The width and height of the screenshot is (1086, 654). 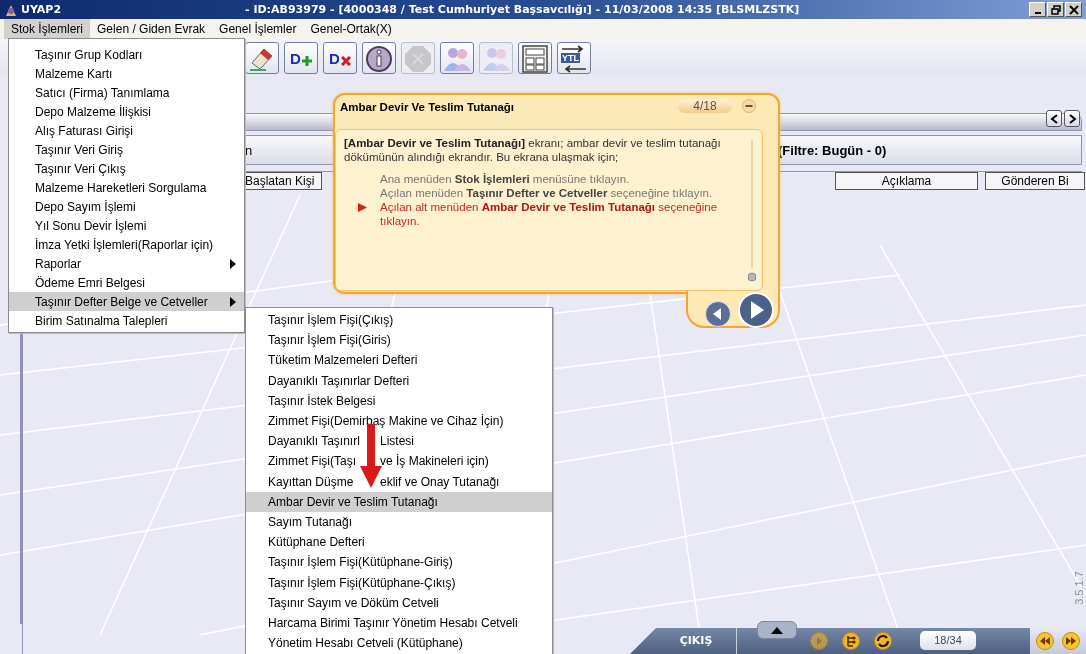 I want to click on menu-item: Harcama Birimi Taşınır Yönetim Hesabı Cetveli, so click(x=399, y=622).